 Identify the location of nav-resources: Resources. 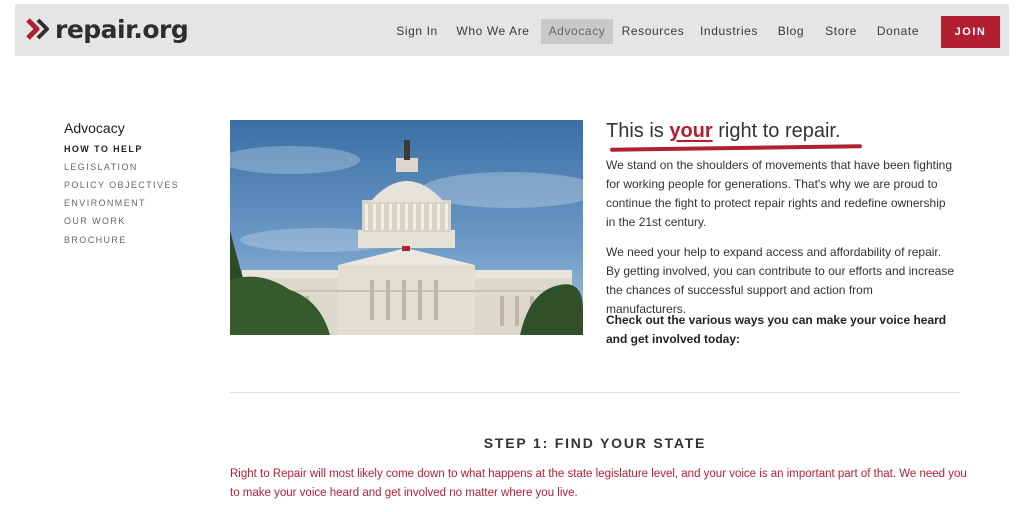
(653, 31).